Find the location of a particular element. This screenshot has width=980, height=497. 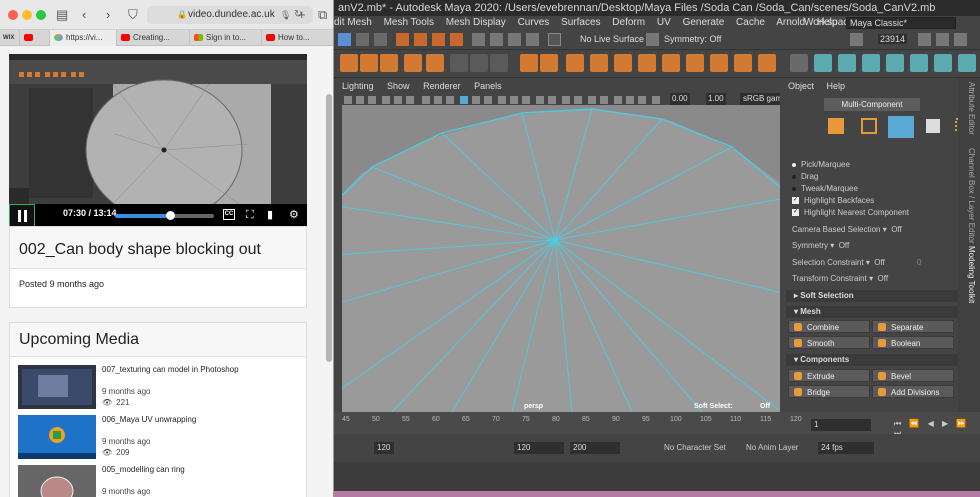

settings-gear-icon: ⚙ is located at coordinates (294, 215).